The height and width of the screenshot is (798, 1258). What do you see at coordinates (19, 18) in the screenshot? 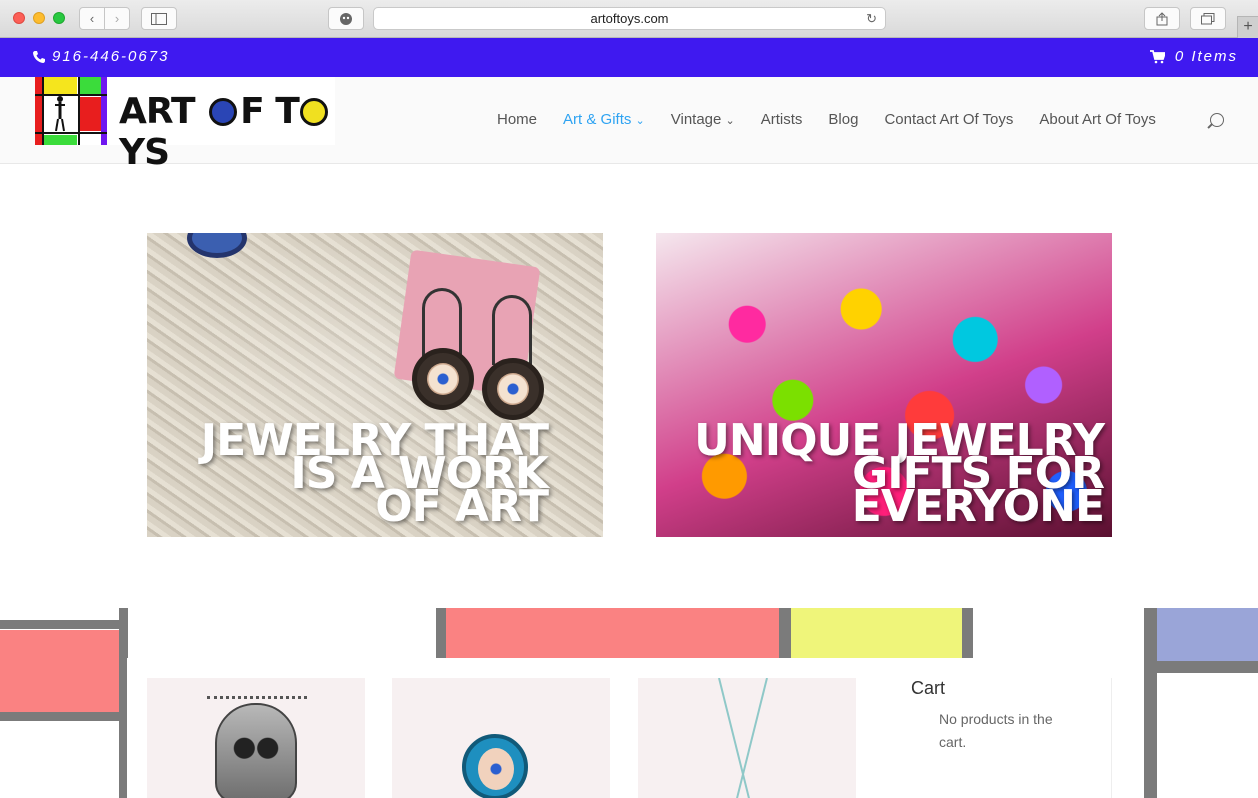
I see `close-window-button` at bounding box center [19, 18].